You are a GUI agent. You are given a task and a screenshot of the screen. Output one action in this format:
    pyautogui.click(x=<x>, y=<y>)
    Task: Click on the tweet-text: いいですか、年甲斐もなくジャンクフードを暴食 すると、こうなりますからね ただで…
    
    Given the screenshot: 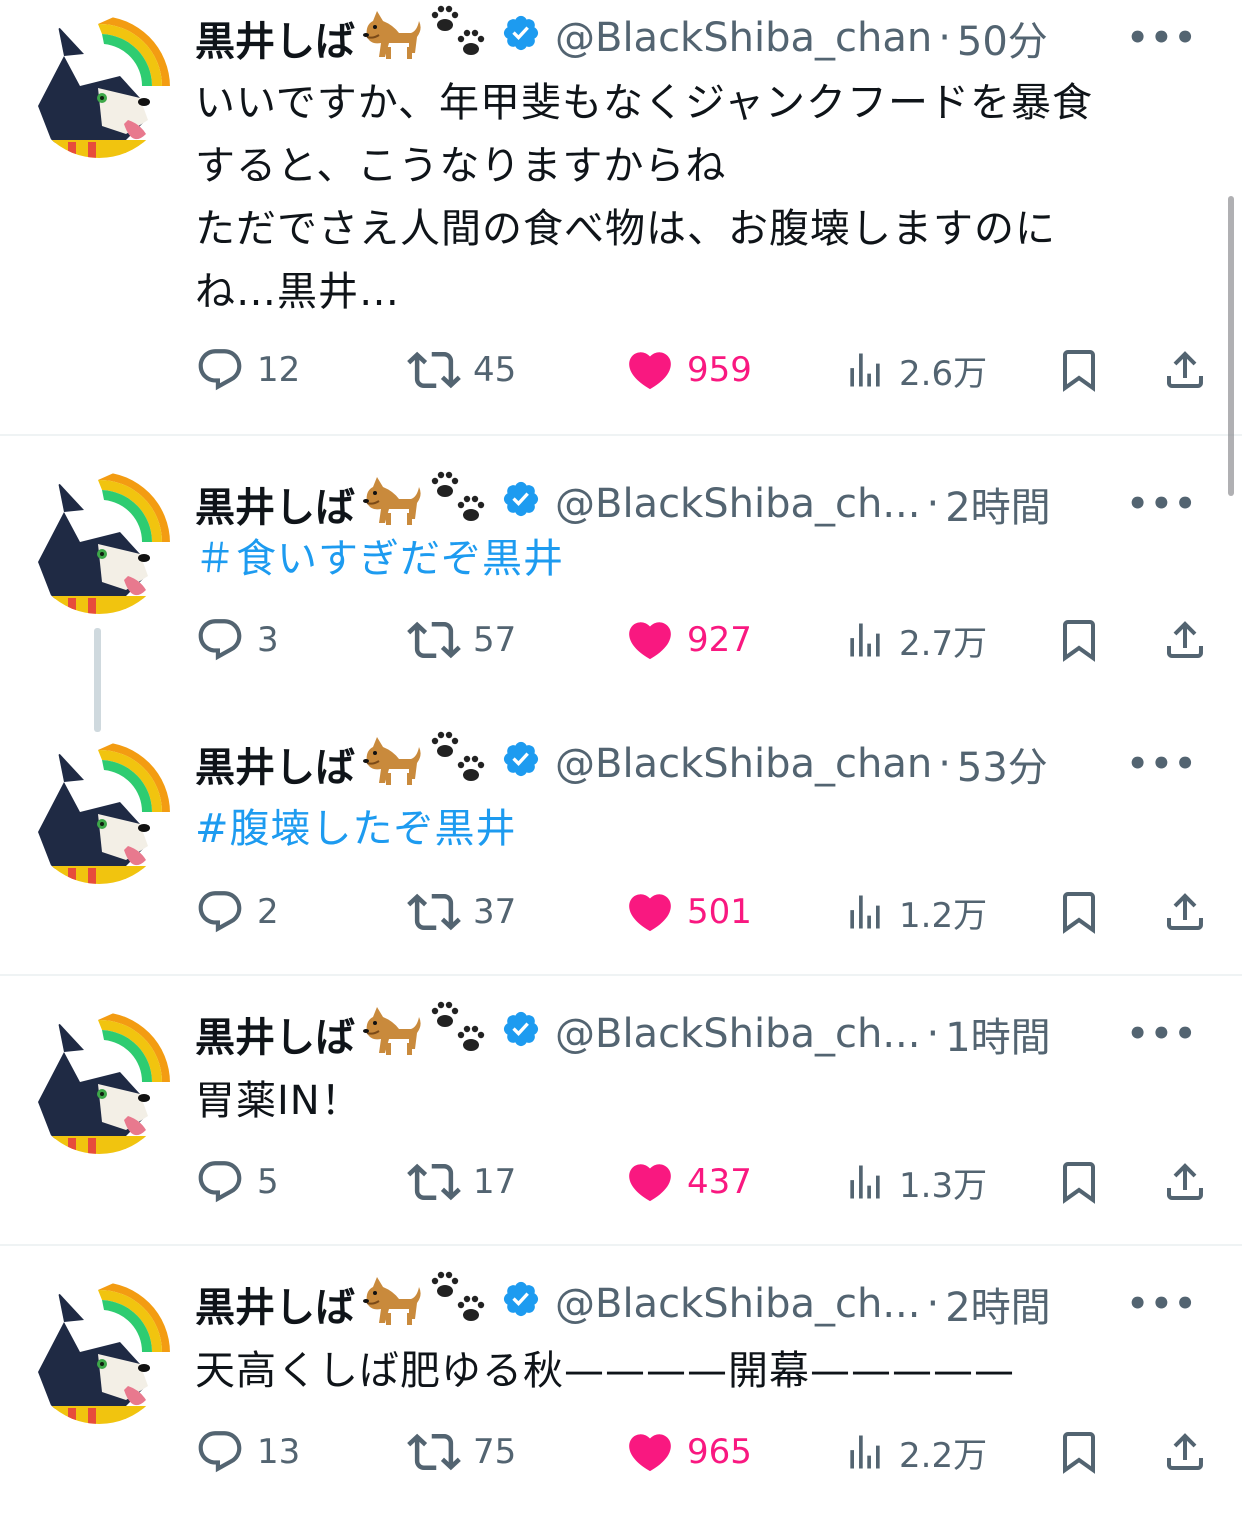 What is the action you would take?
    pyautogui.click(x=644, y=197)
    